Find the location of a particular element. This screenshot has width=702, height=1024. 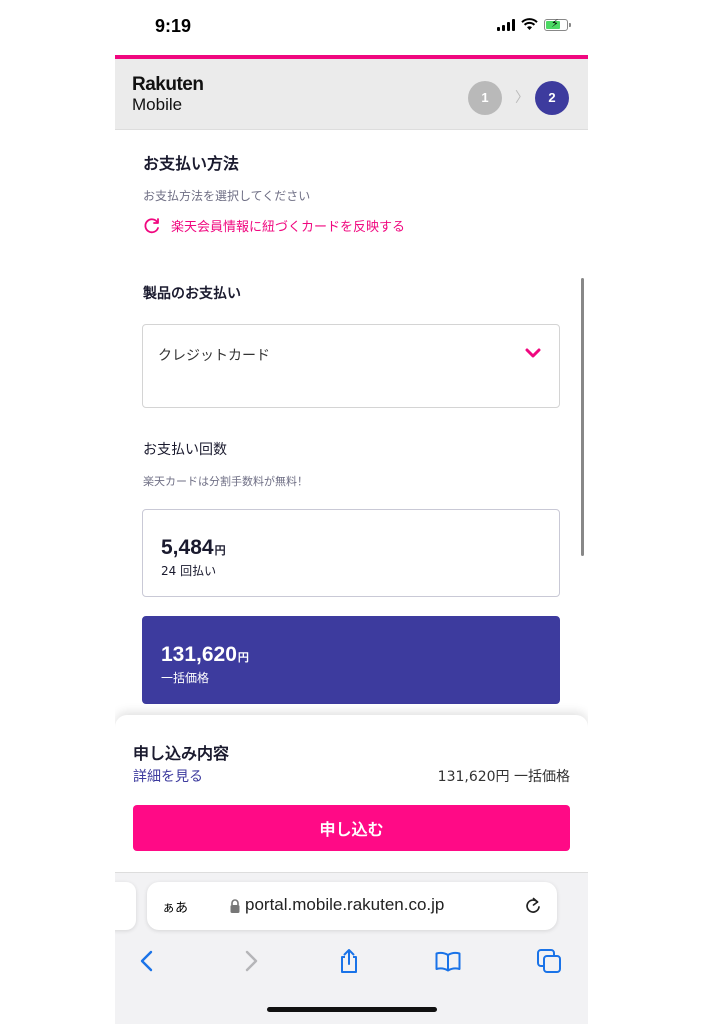

url-text: portal.mobile.rakuten.co.jp is located at coordinates (345, 904).